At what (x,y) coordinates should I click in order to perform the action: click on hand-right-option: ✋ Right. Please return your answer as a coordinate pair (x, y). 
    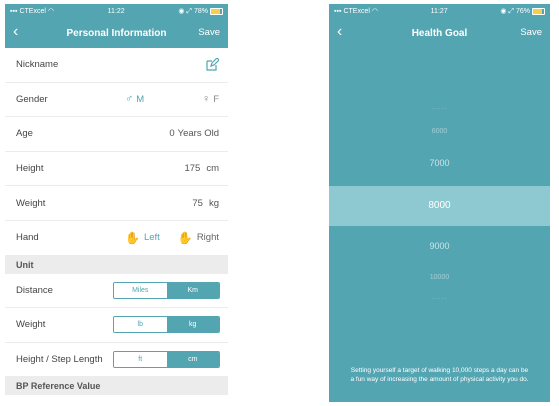
    Looking at the image, I should click on (198, 238).